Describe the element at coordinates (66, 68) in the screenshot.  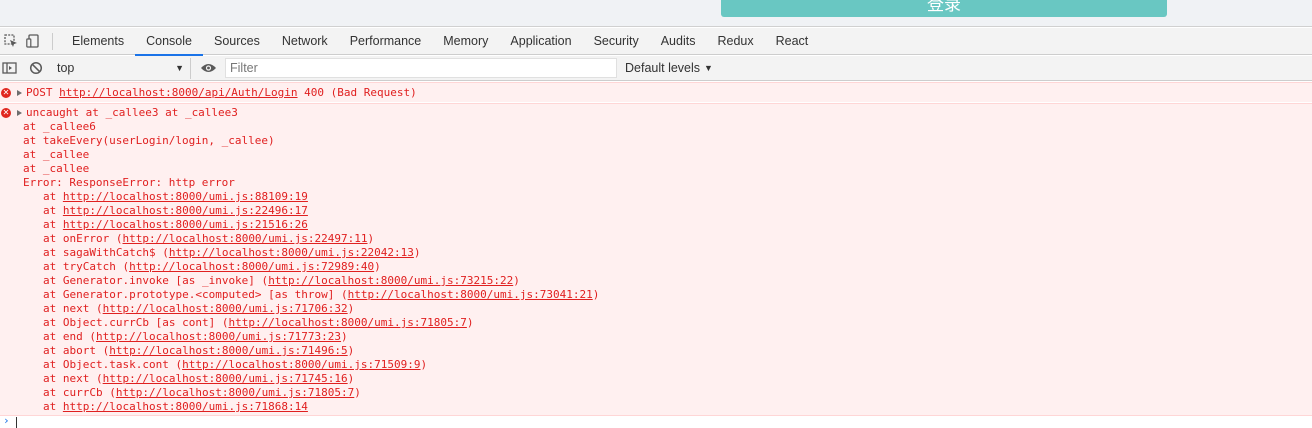
I see `context-selector-value: top` at that location.